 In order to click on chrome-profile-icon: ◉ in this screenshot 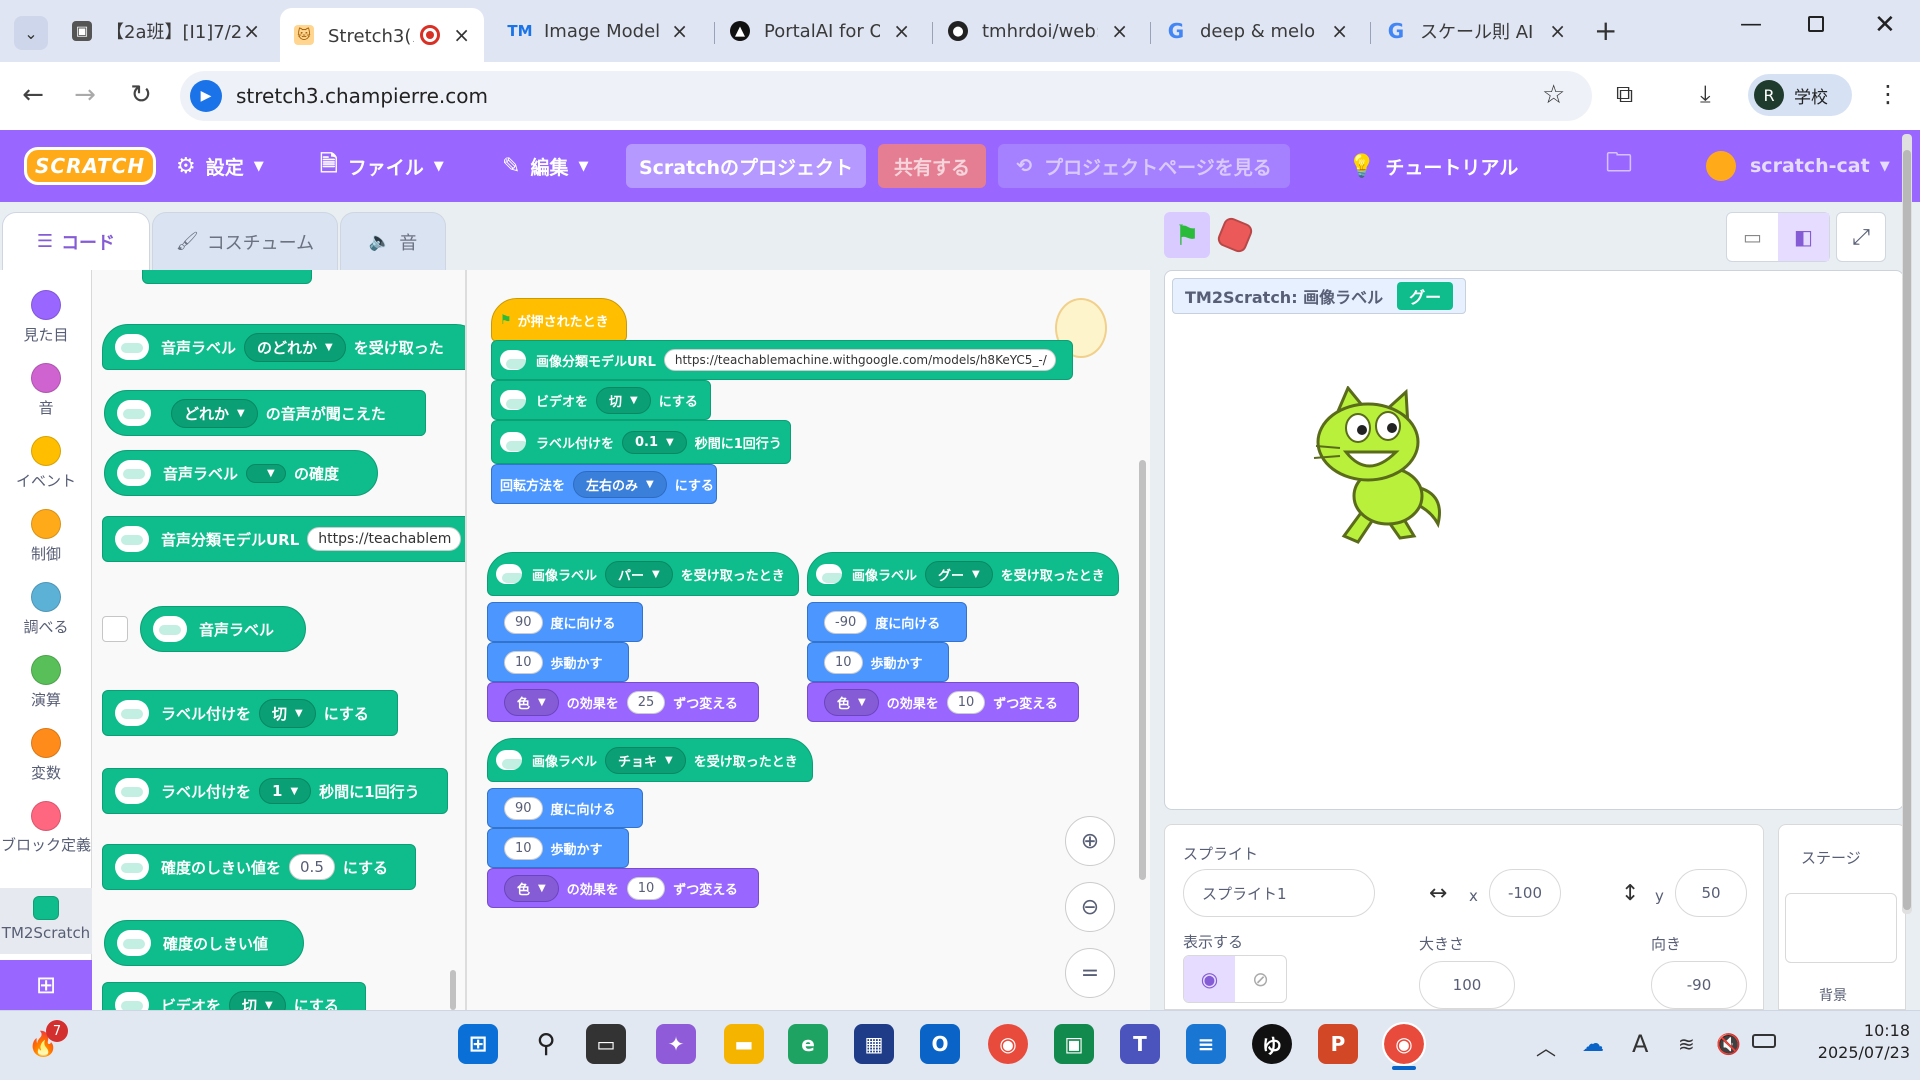, I will do `click(1404, 1044)`.